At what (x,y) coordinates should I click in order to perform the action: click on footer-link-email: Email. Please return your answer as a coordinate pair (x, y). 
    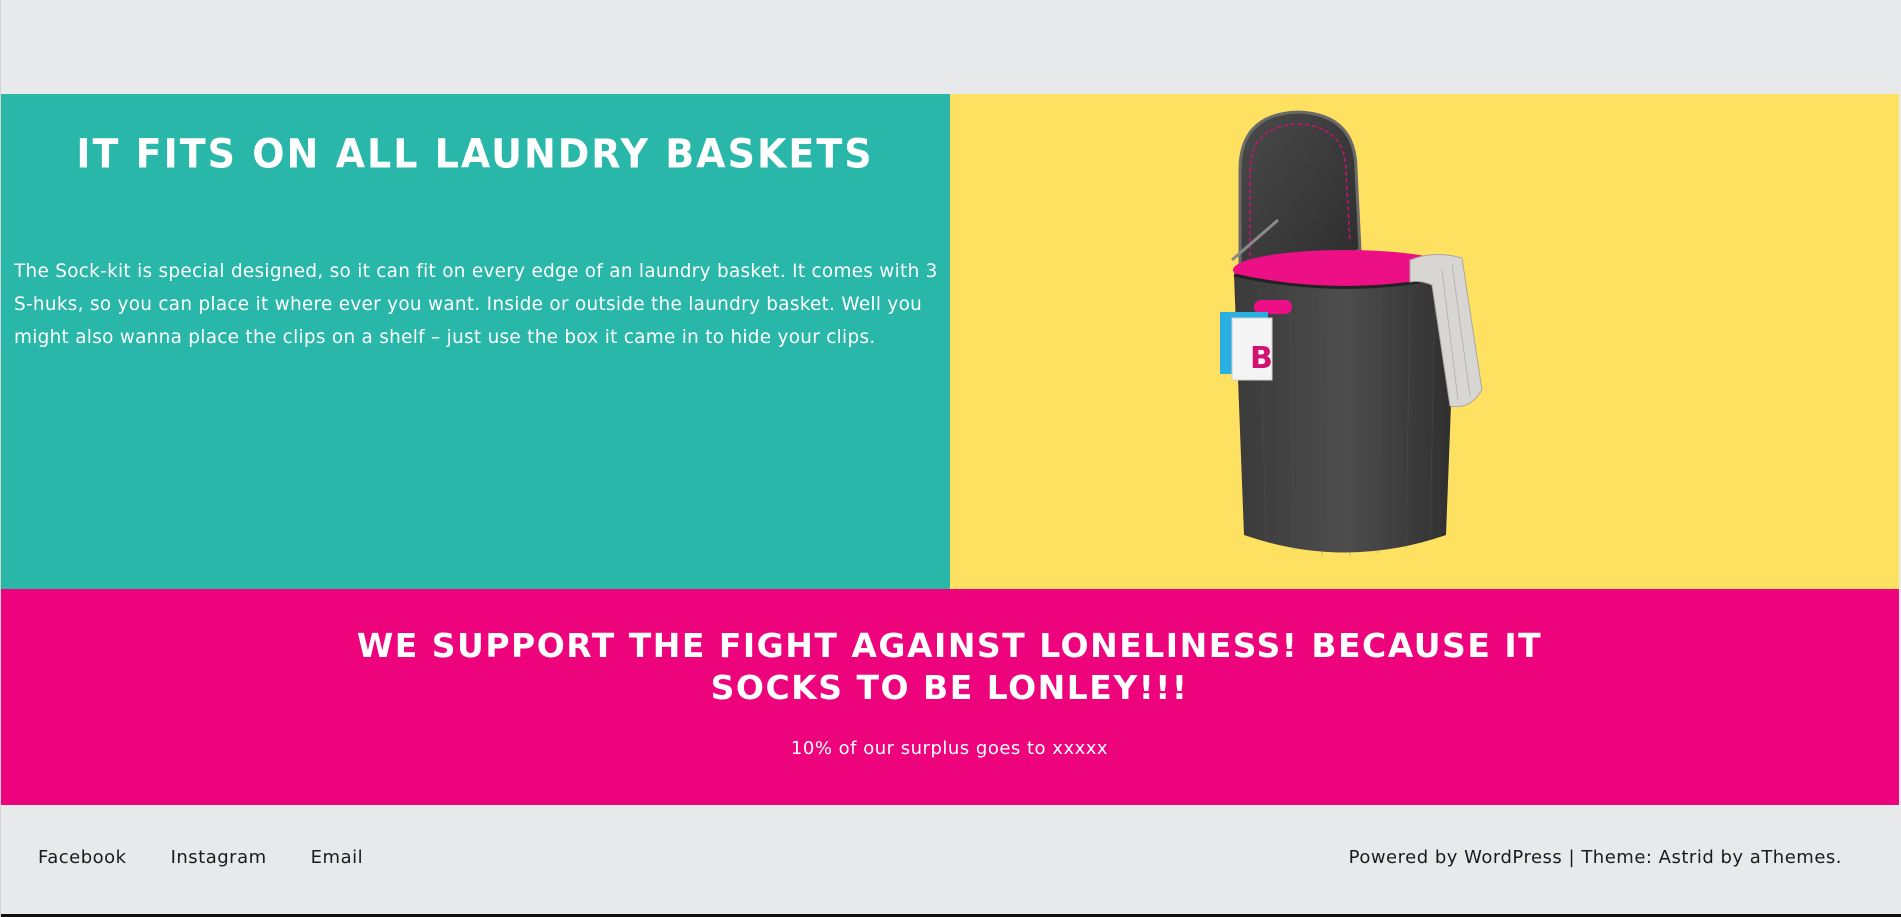
    Looking at the image, I should click on (337, 857).